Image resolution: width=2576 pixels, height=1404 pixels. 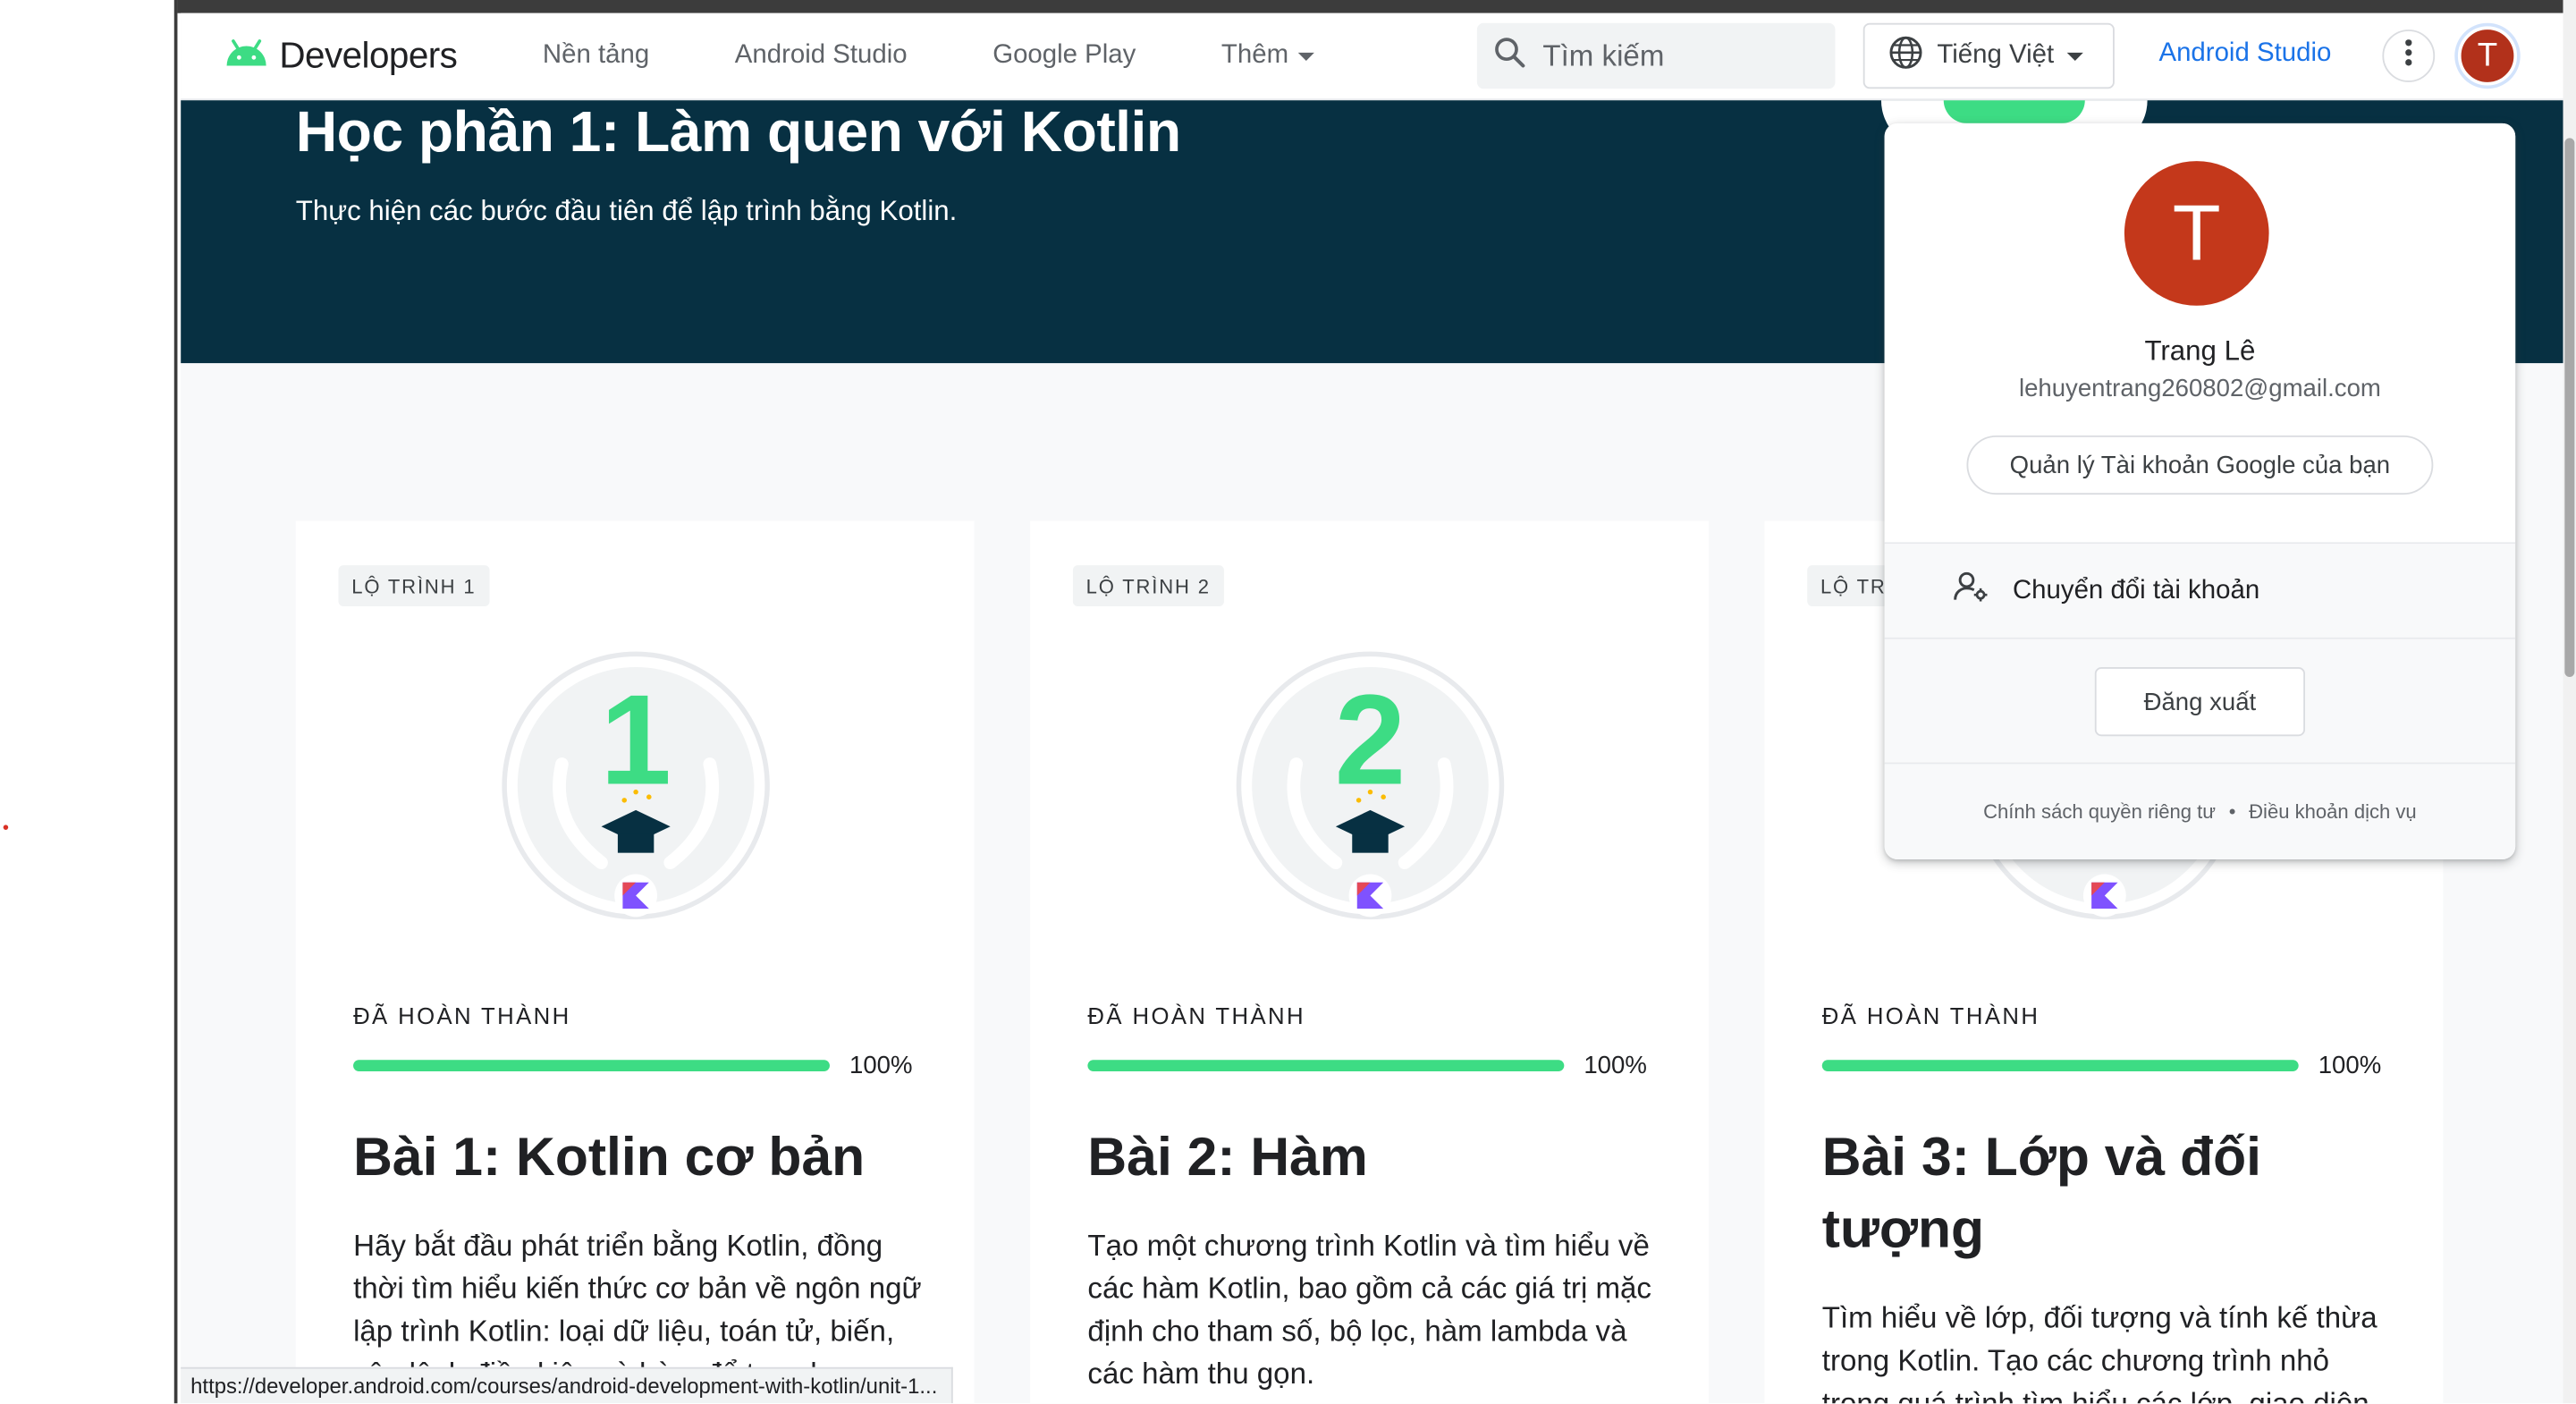 What do you see at coordinates (368, 55) in the screenshot?
I see `logo-text: Developers` at bounding box center [368, 55].